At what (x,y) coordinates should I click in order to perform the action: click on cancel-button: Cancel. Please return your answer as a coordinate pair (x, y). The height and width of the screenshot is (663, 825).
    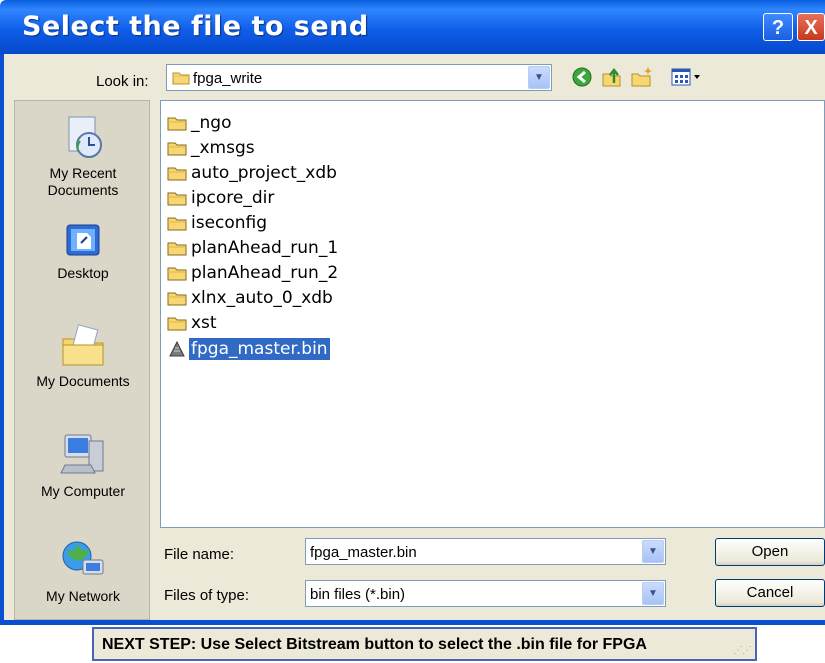
    Looking at the image, I should click on (770, 593).